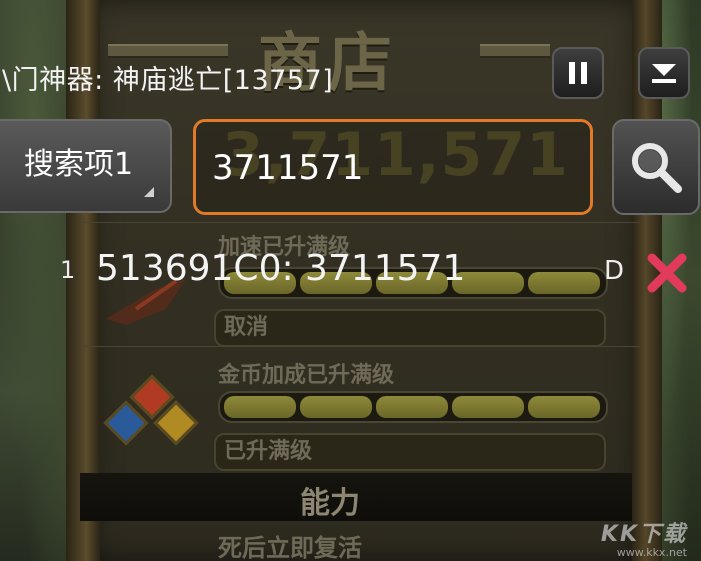 The width and height of the screenshot is (701, 561). I want to click on watermark-brand: KK下载, so click(643, 534).